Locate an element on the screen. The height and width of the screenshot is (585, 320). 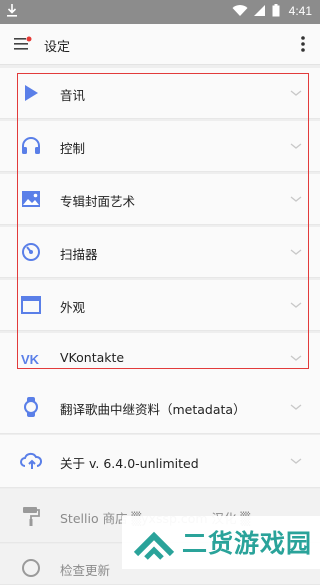
settings-item-label: 外观 is located at coordinates (73, 307).